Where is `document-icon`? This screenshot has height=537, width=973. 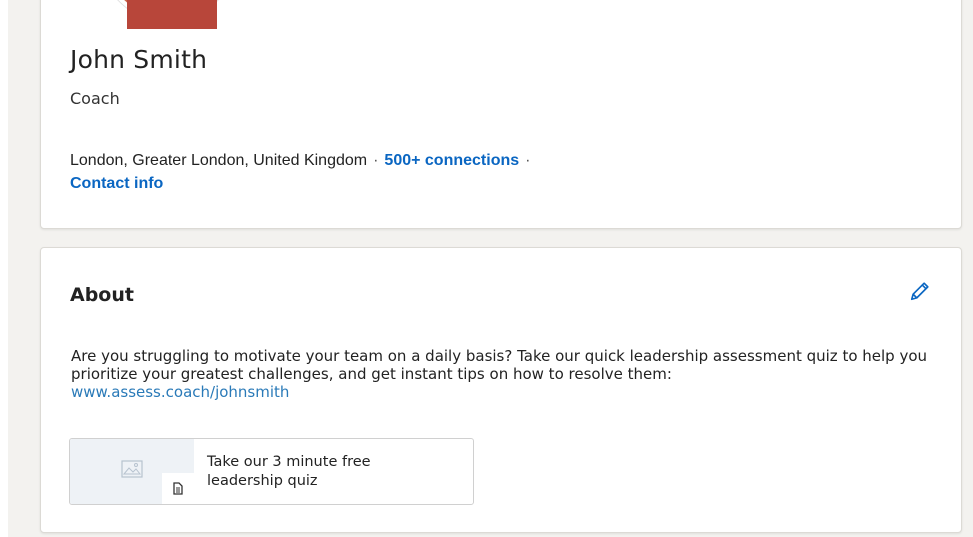
document-icon is located at coordinates (178, 488).